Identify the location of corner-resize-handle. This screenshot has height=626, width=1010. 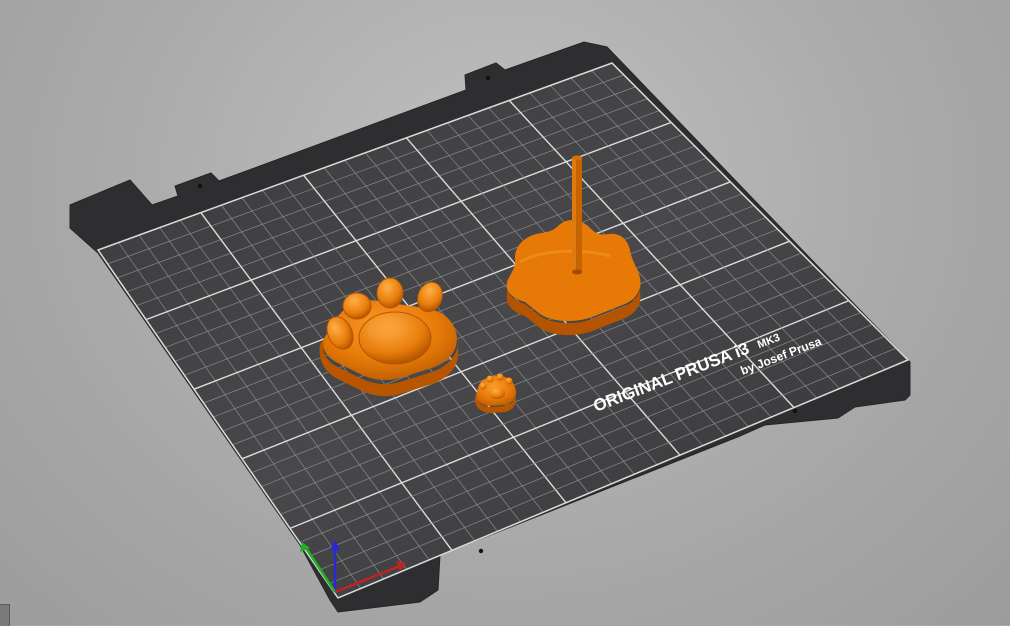
(5, 615).